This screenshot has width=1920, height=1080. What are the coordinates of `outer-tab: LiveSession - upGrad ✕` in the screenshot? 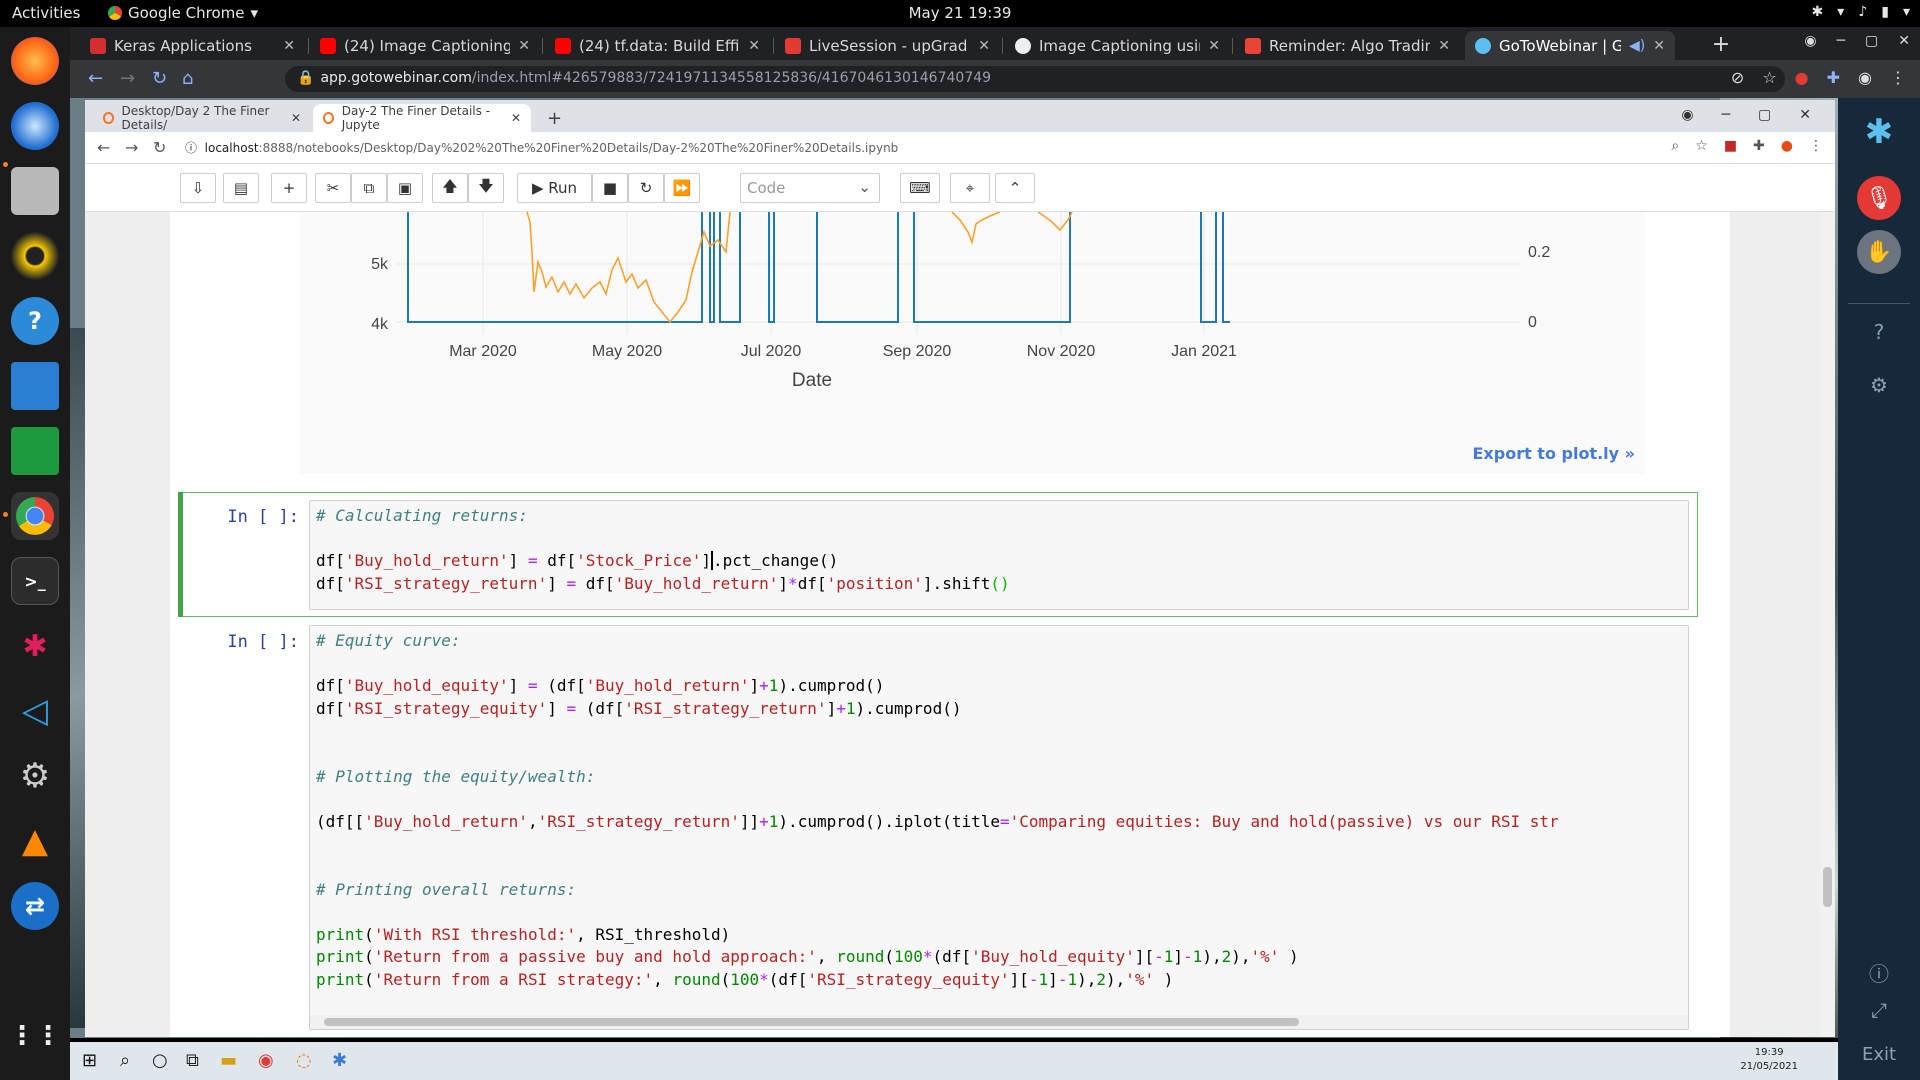 It's located at (887, 45).